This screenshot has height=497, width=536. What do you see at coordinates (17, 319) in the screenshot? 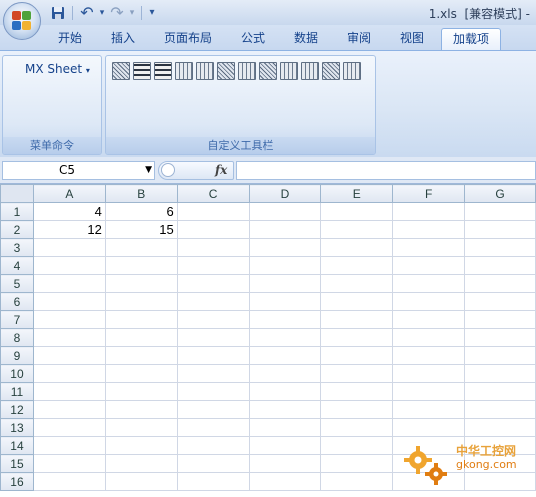
I see `row-header: 7` at bounding box center [17, 319].